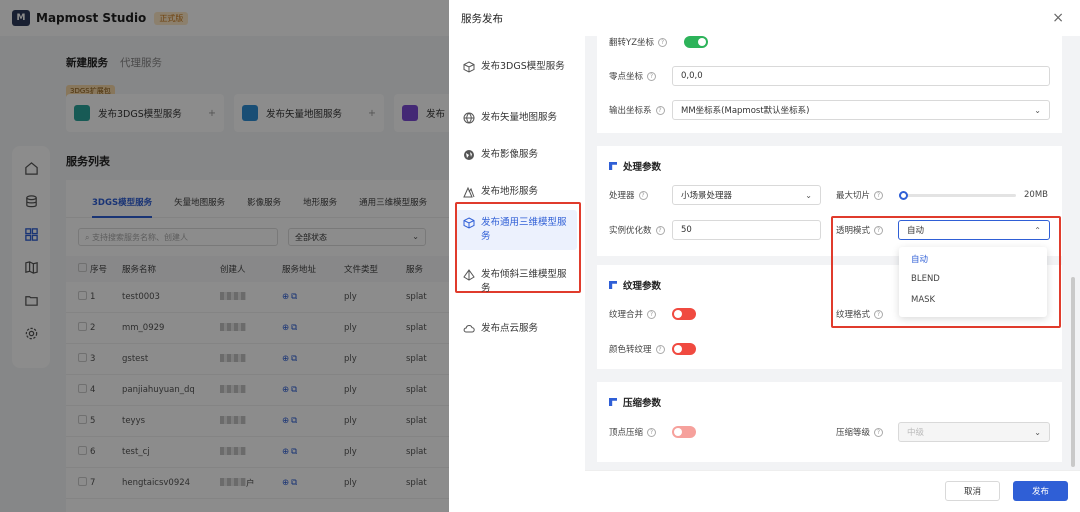 The height and width of the screenshot is (512, 1080). What do you see at coordinates (946, 272) in the screenshot?
I see `transparent-highlight-box` at bounding box center [946, 272].